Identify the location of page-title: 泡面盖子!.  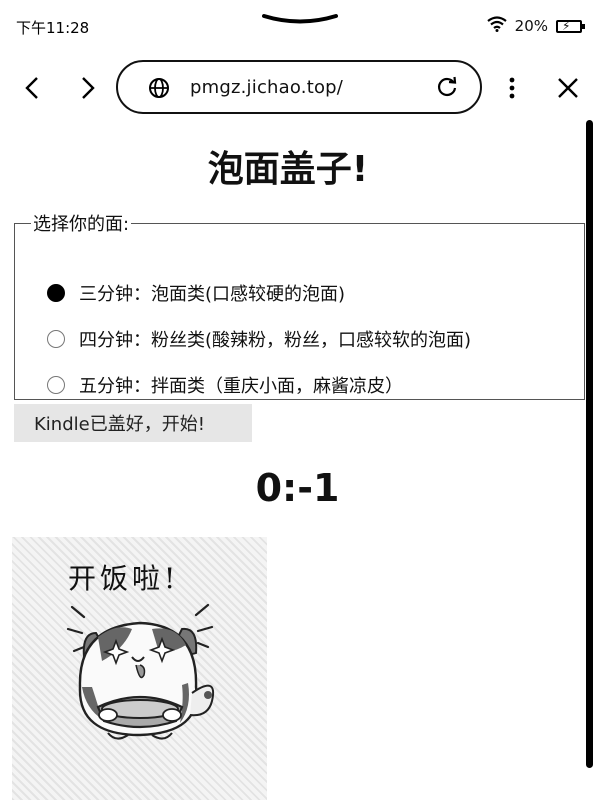
(288, 169).